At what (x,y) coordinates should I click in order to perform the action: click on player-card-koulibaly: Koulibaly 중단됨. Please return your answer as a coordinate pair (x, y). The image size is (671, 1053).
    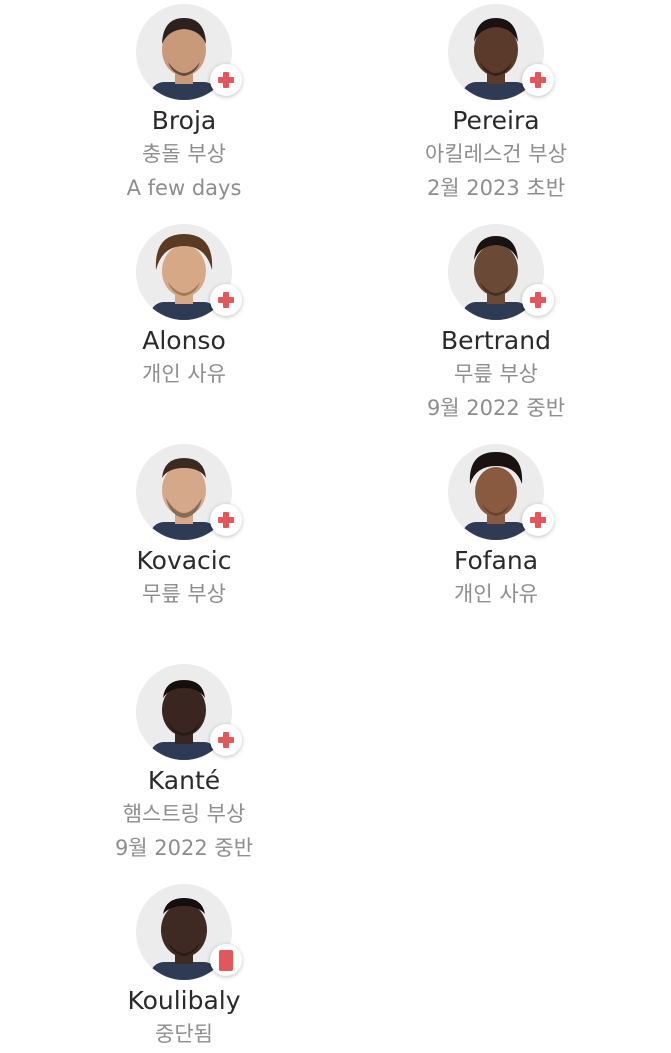
    Looking at the image, I should click on (184, 967).